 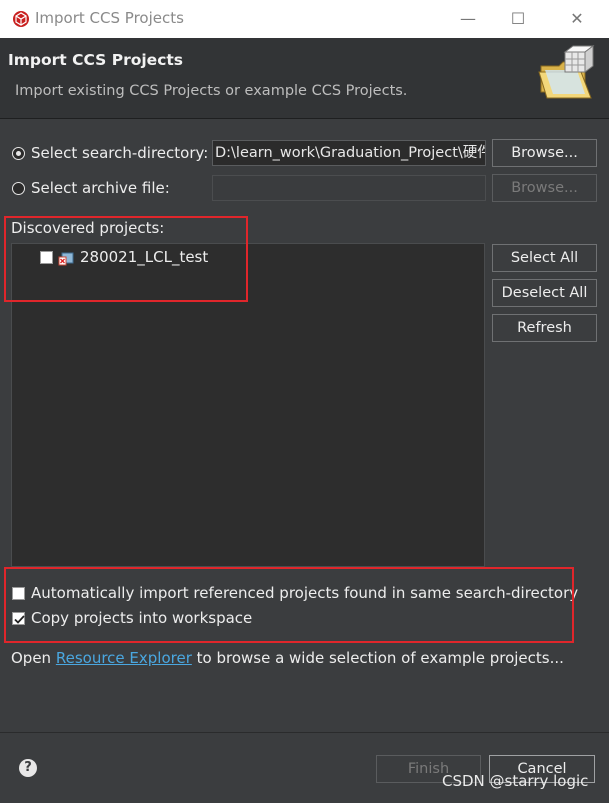 What do you see at coordinates (124, 658) in the screenshot?
I see `resource-explorer-link: Resource Explorer` at bounding box center [124, 658].